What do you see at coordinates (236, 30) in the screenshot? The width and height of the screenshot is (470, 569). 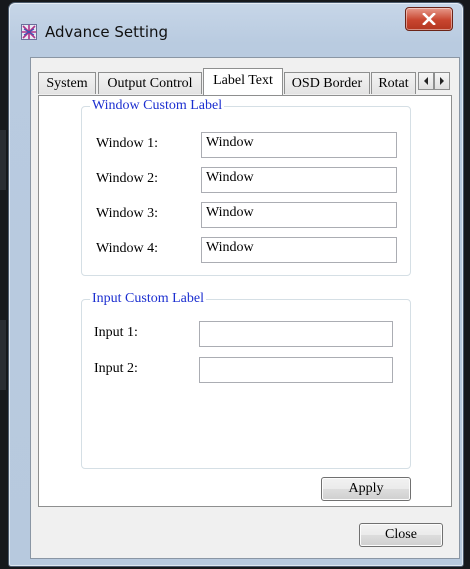 I see `title-bar: Advance Setting` at bounding box center [236, 30].